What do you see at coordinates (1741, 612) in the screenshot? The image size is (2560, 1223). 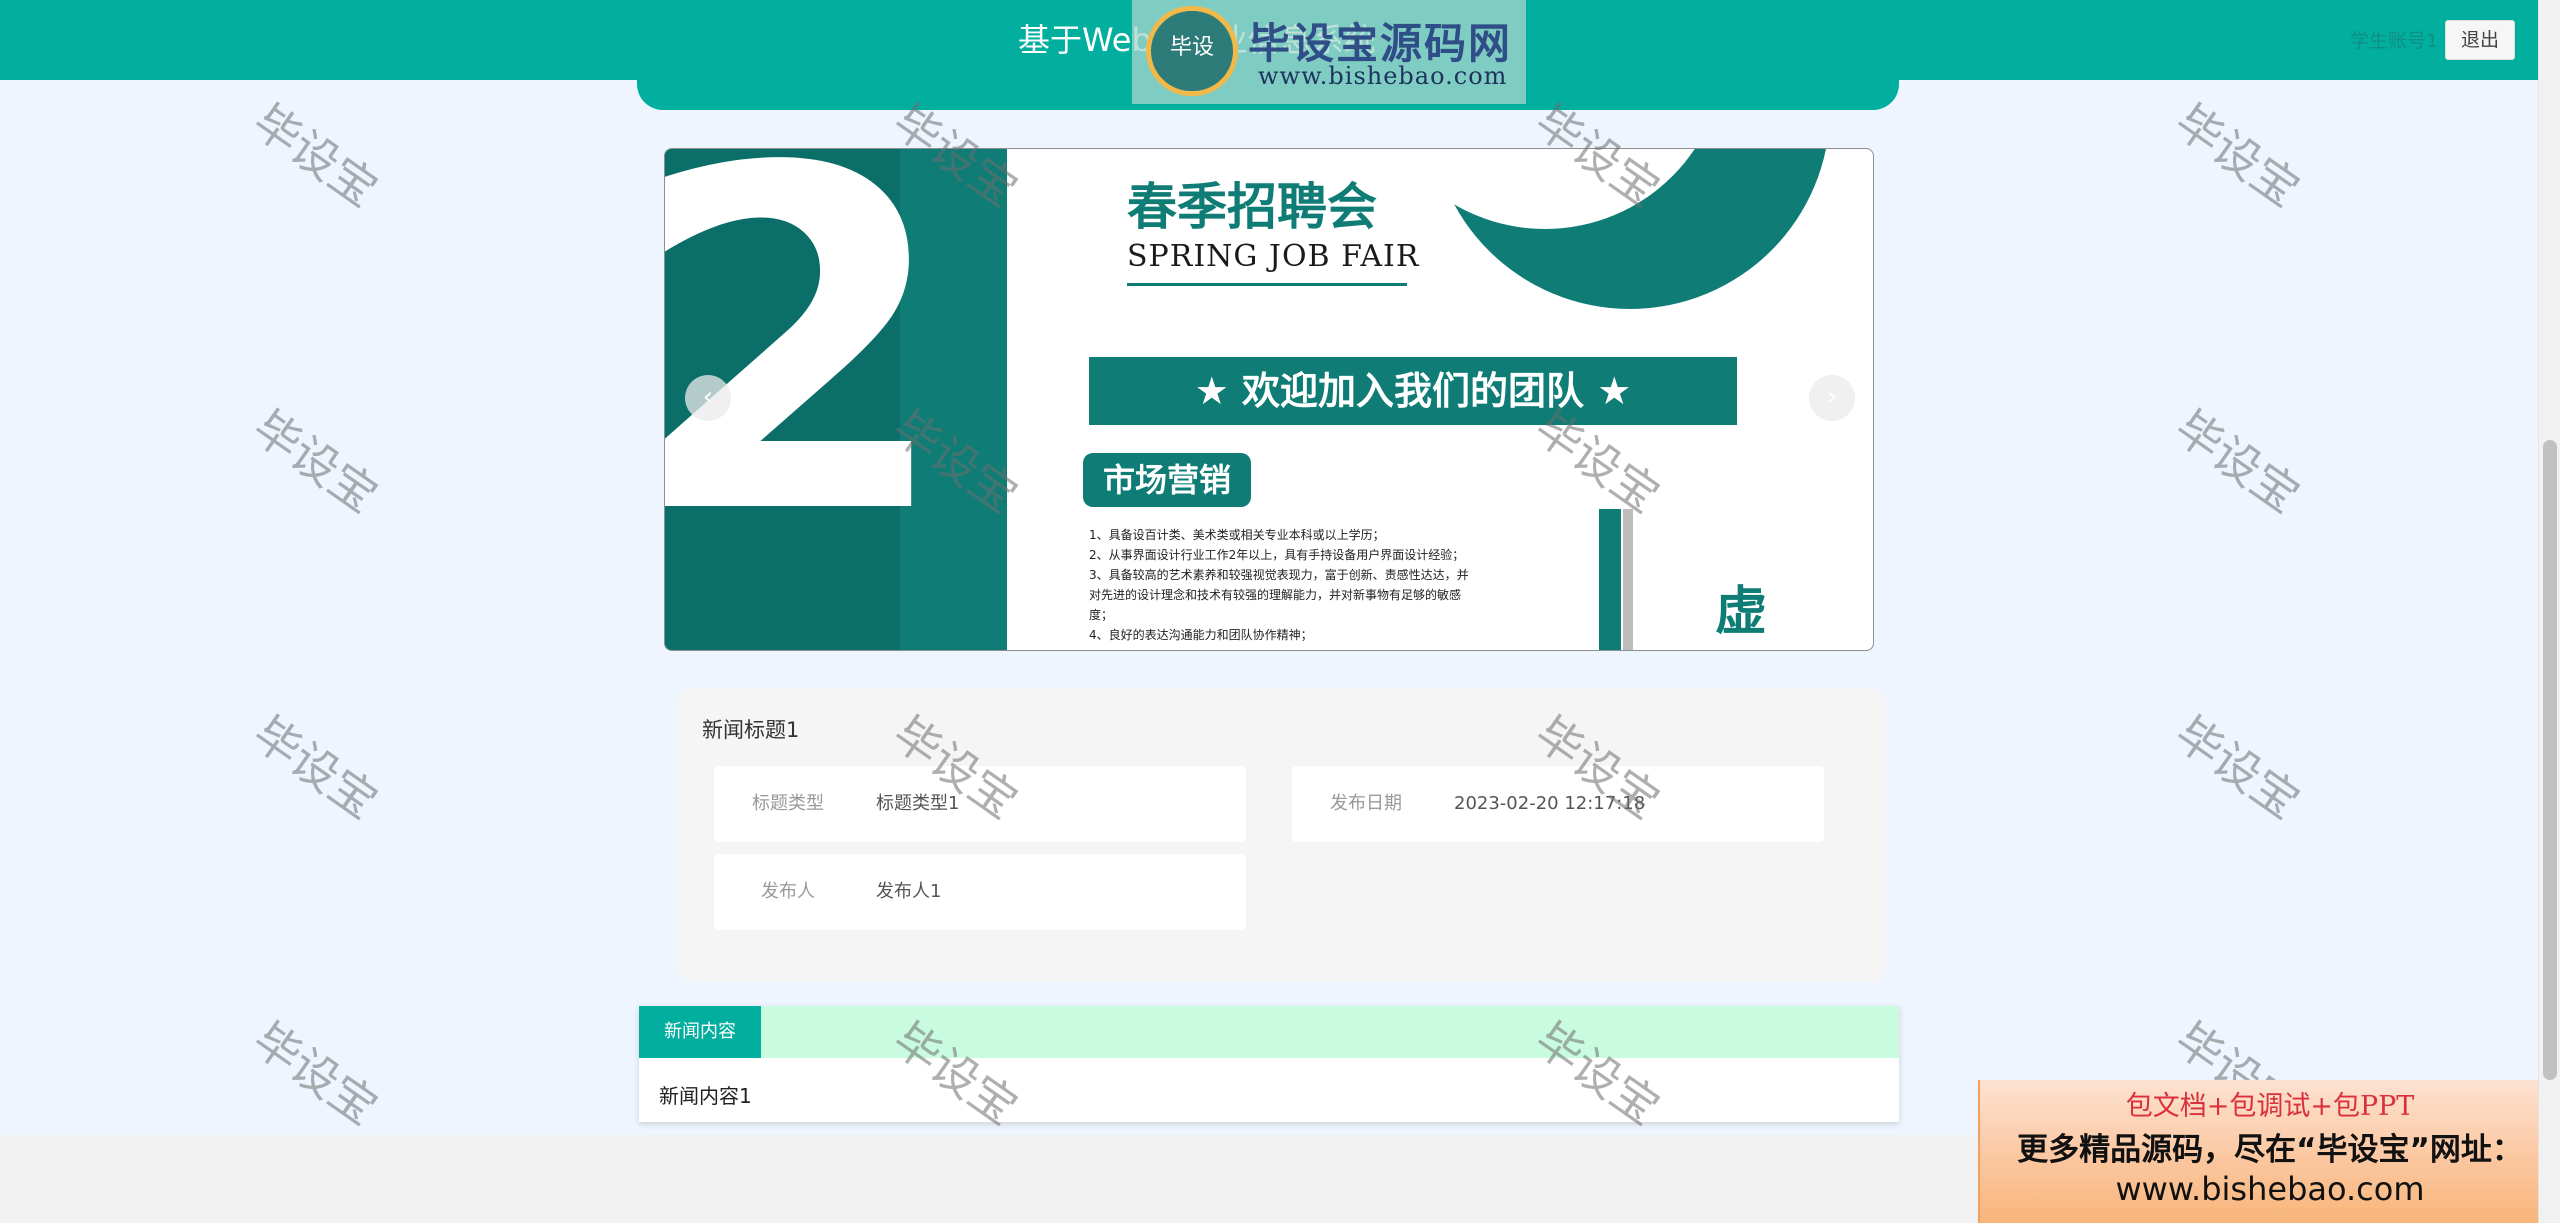 I see `slide-char: 虚` at bounding box center [1741, 612].